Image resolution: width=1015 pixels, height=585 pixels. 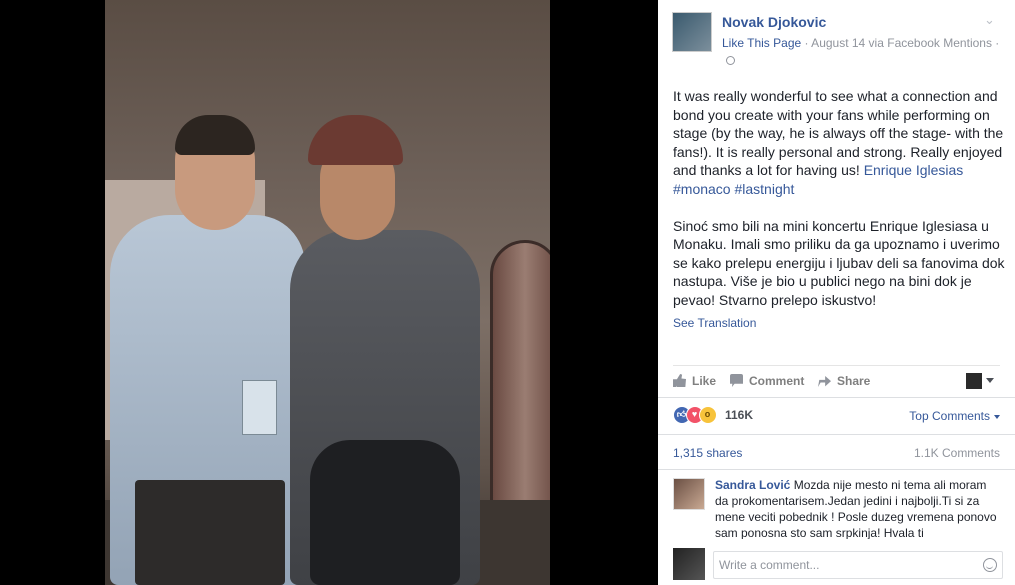 What do you see at coordinates (736, 380) in the screenshot?
I see `comment-bubble-icon` at bounding box center [736, 380].